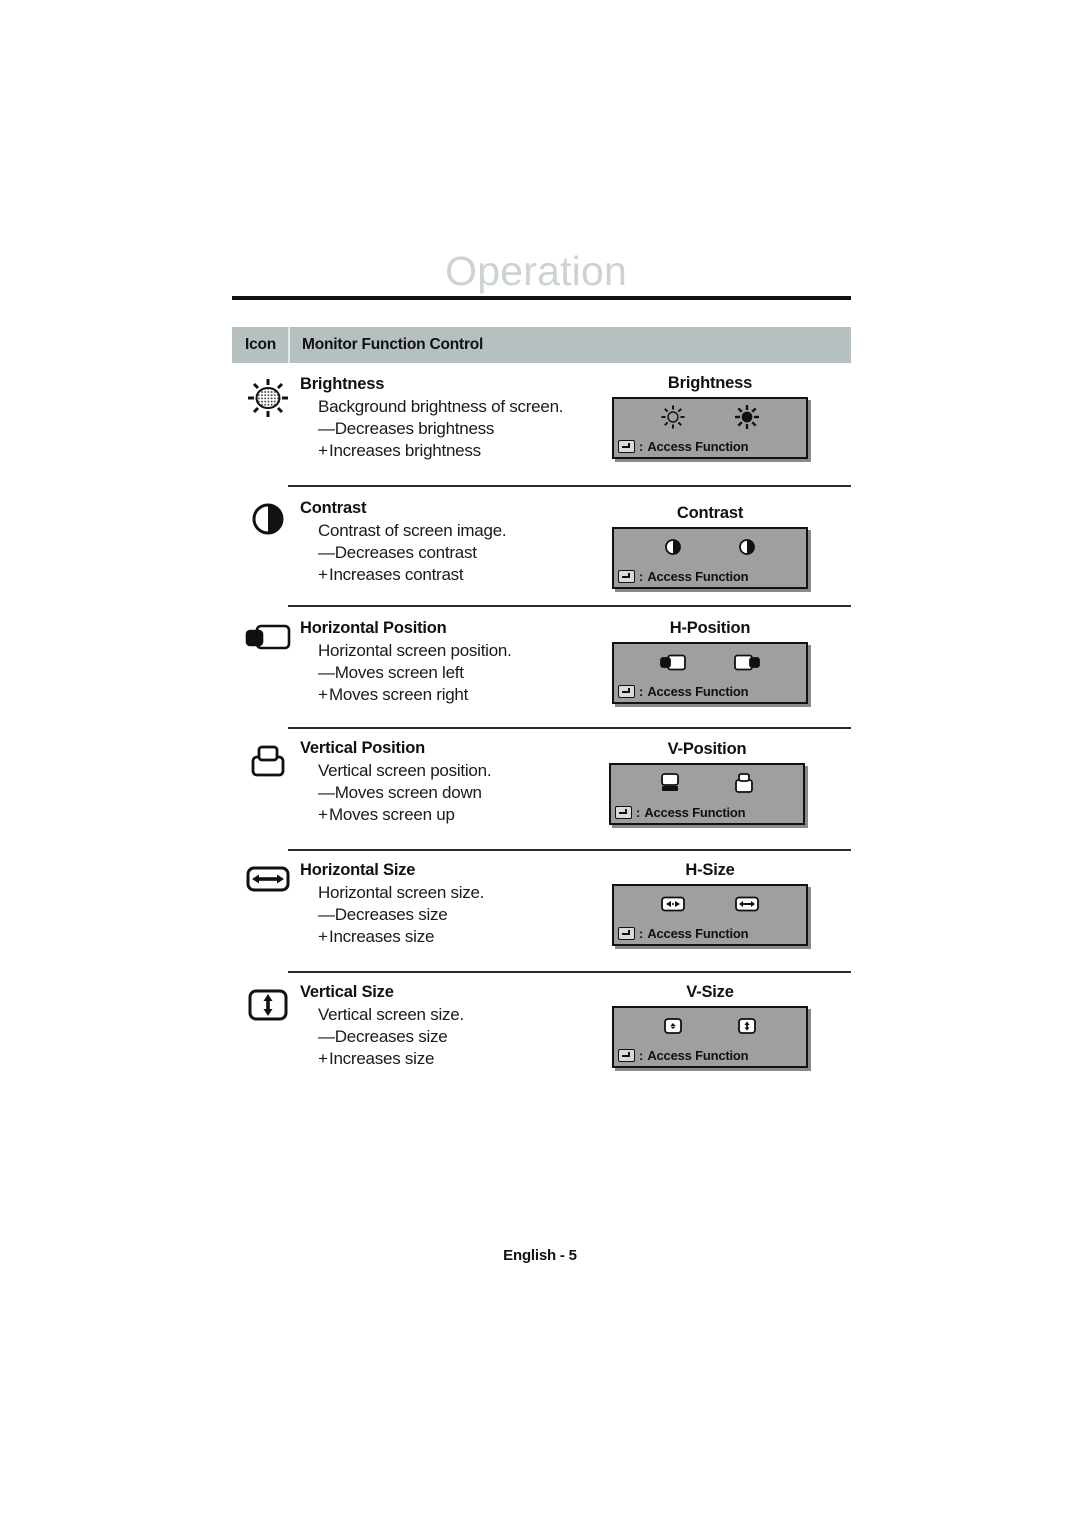 Image resolution: width=1080 pixels, height=1528 pixels. Describe the element at coordinates (362, 748) in the screenshot. I see `function-title: Vertical Position` at that location.